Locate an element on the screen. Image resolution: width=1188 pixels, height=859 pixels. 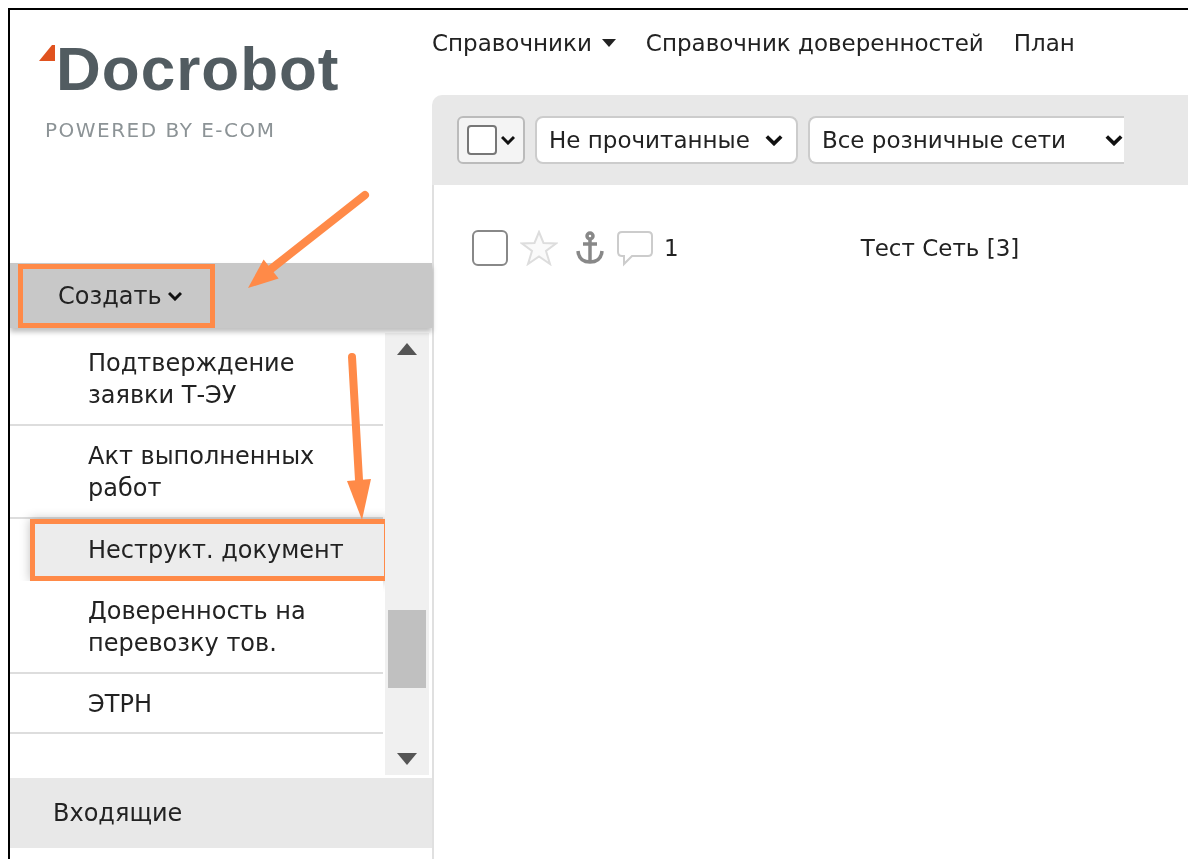
network-name: Тест Сеть [3] is located at coordinates (940, 248).